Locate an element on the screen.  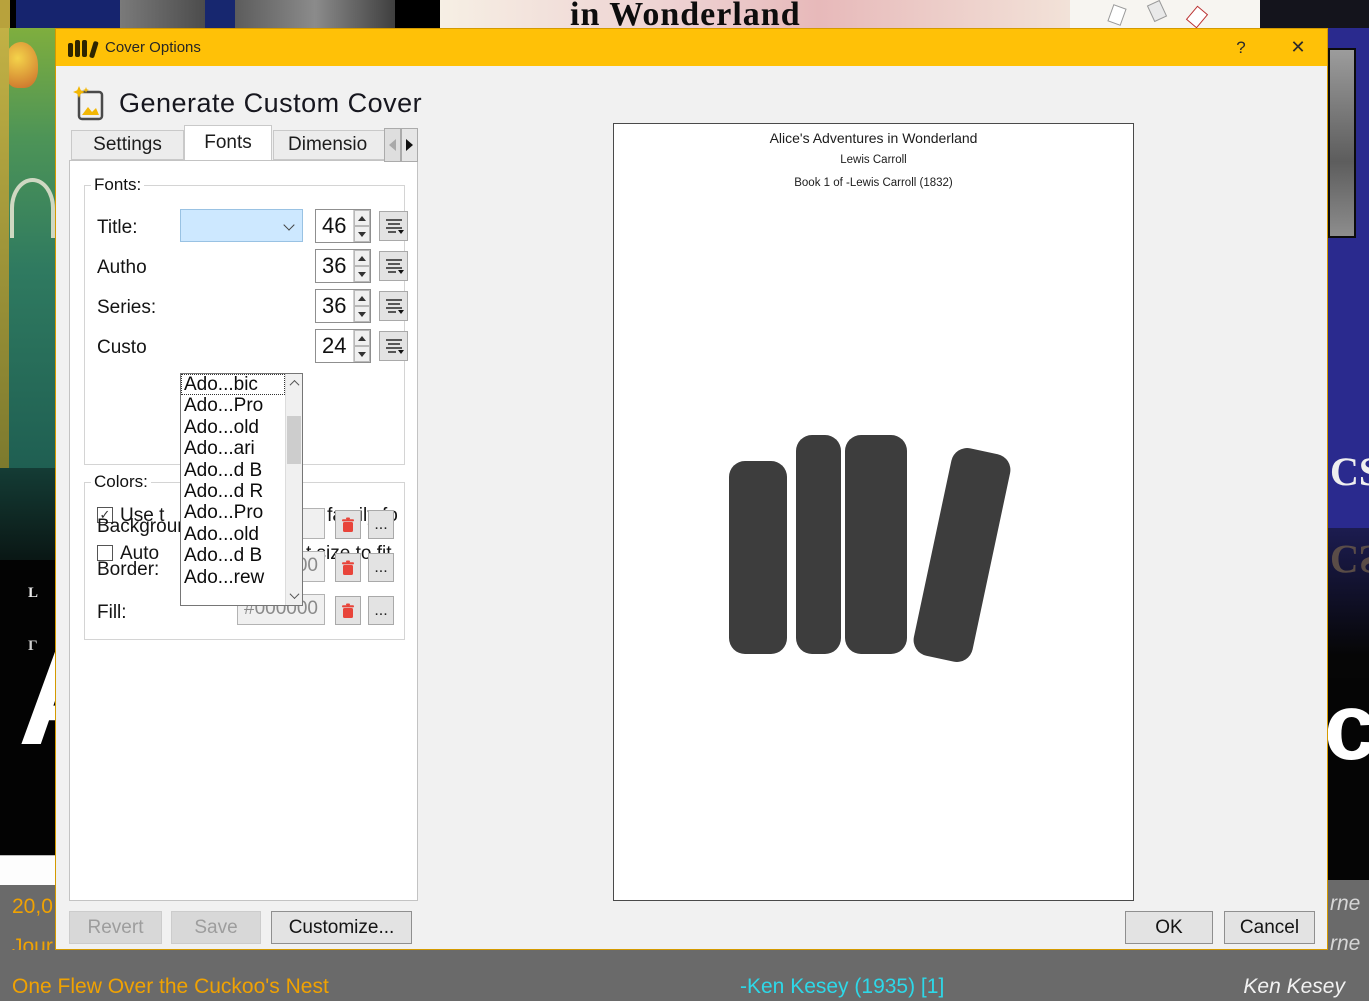
generate-cover-icon is located at coordinates (88, 103).